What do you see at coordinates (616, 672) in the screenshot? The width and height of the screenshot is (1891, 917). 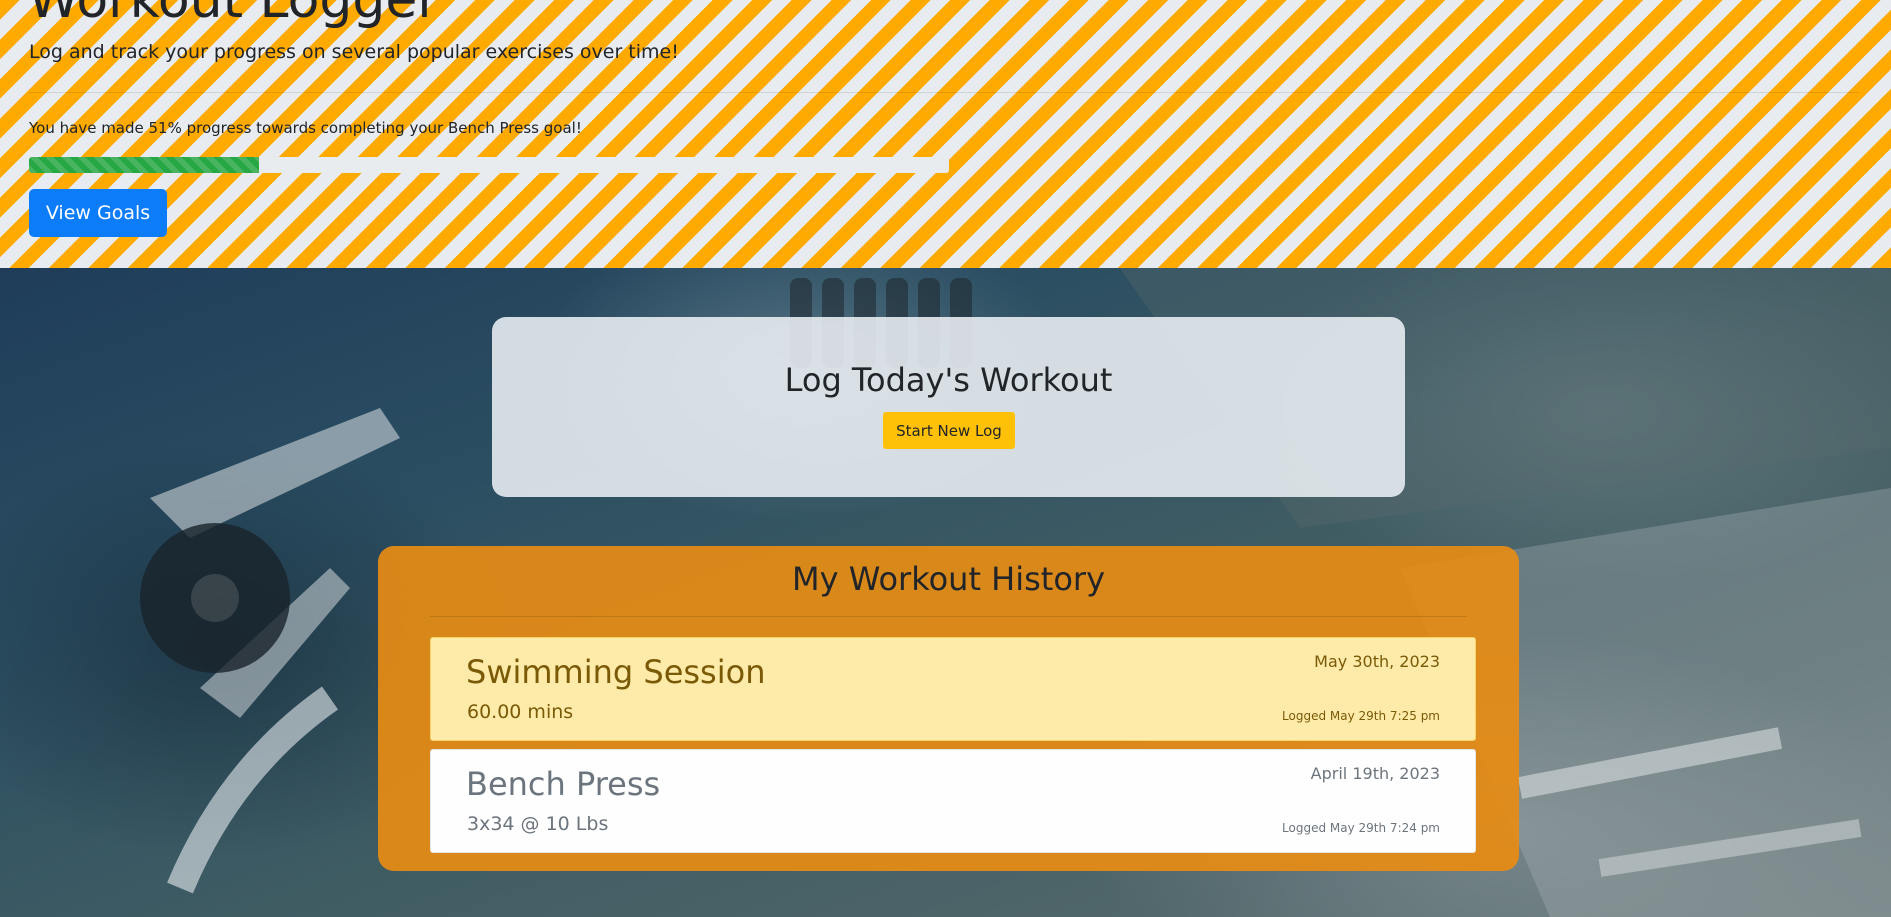 I see `entry-exercise-name: Swimming Session` at bounding box center [616, 672].